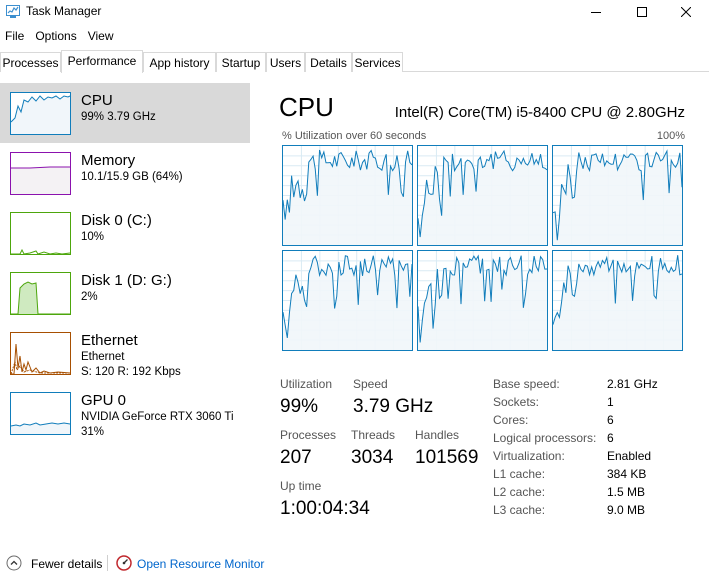  Describe the element at coordinates (629, 456) in the screenshot. I see `detail-value: Enabled` at that location.